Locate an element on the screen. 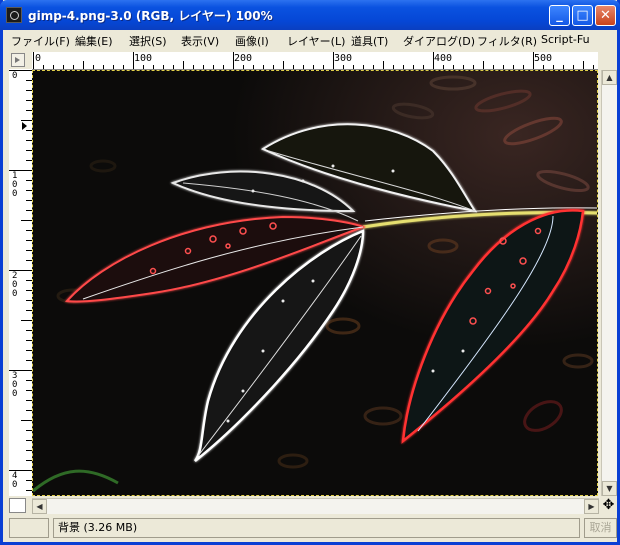  ruler-menu-button is located at coordinates (18, 60).